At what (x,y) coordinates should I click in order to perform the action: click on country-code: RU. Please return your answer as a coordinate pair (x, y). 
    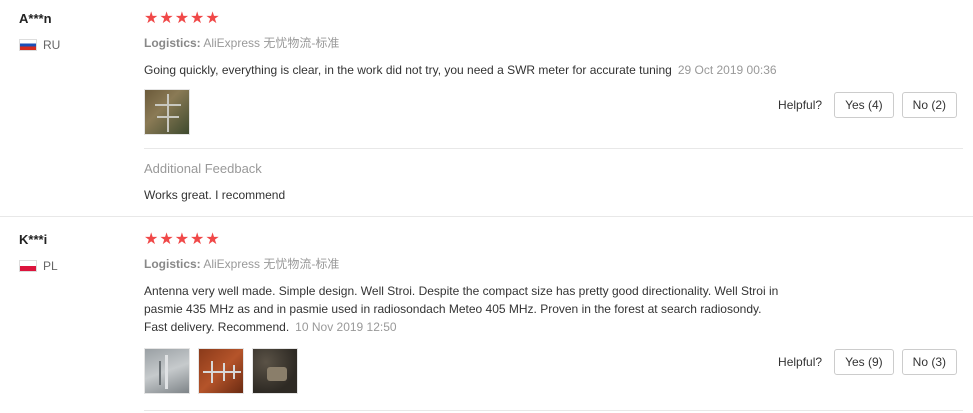
    Looking at the image, I should click on (52, 45).